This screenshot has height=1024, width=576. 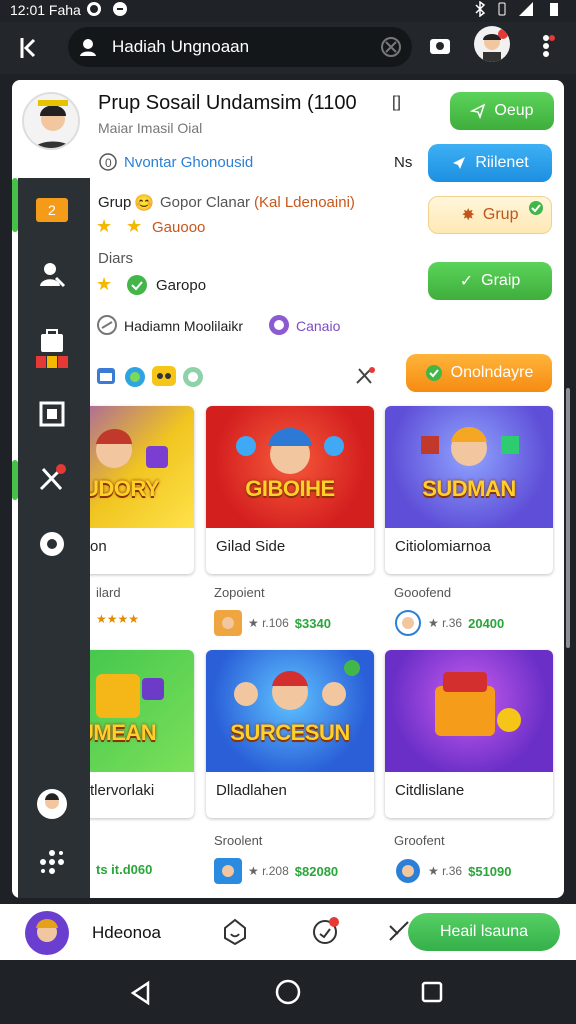 What do you see at coordinates (502, 162) in the screenshot?
I see `riilenet-label: Riilenet` at bounding box center [502, 162].